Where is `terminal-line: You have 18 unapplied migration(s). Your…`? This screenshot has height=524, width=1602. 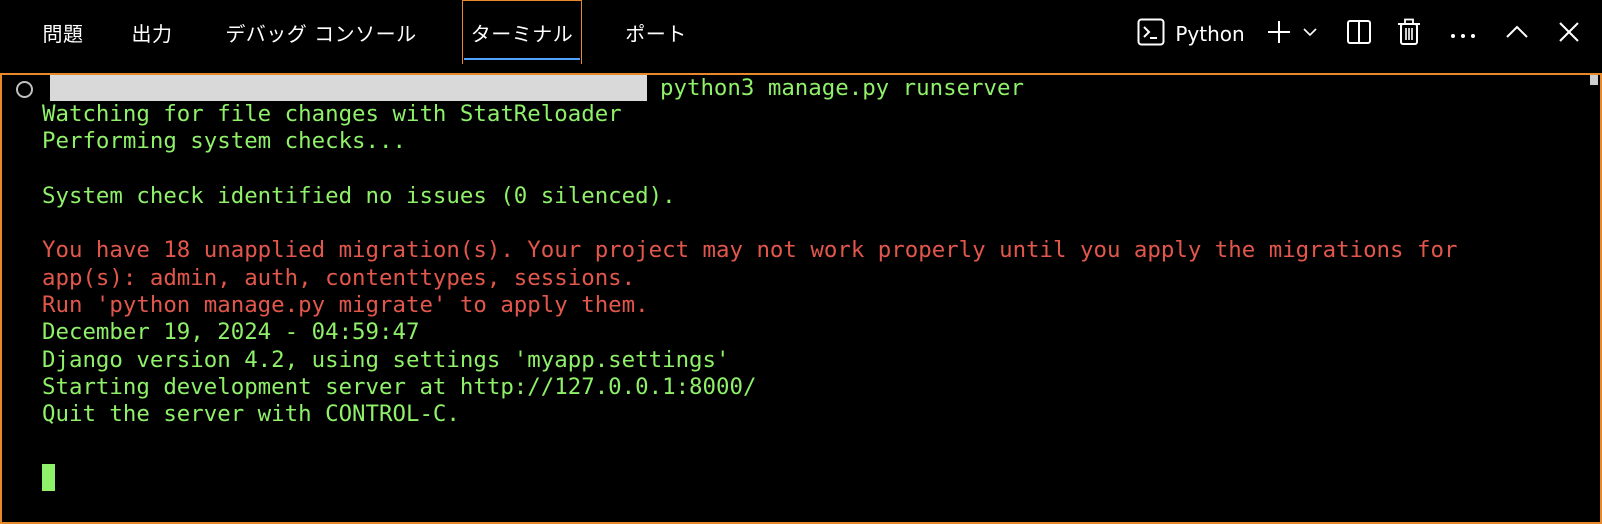 terminal-line: You have 18 unapplied migration(s). Your… is located at coordinates (750, 250).